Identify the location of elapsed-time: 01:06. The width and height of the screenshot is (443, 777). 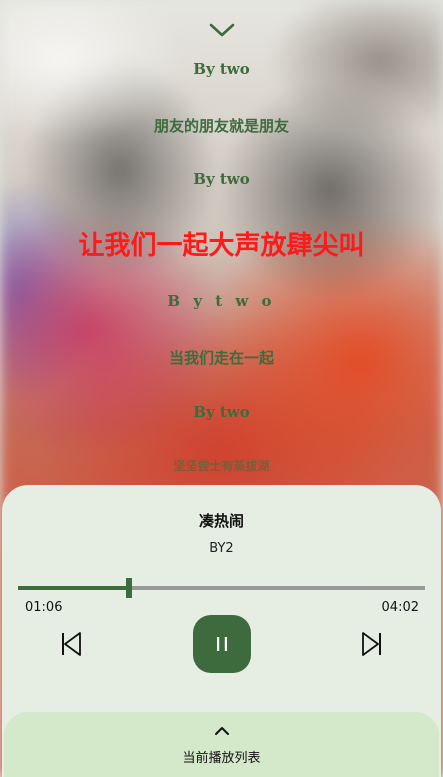
(44, 607).